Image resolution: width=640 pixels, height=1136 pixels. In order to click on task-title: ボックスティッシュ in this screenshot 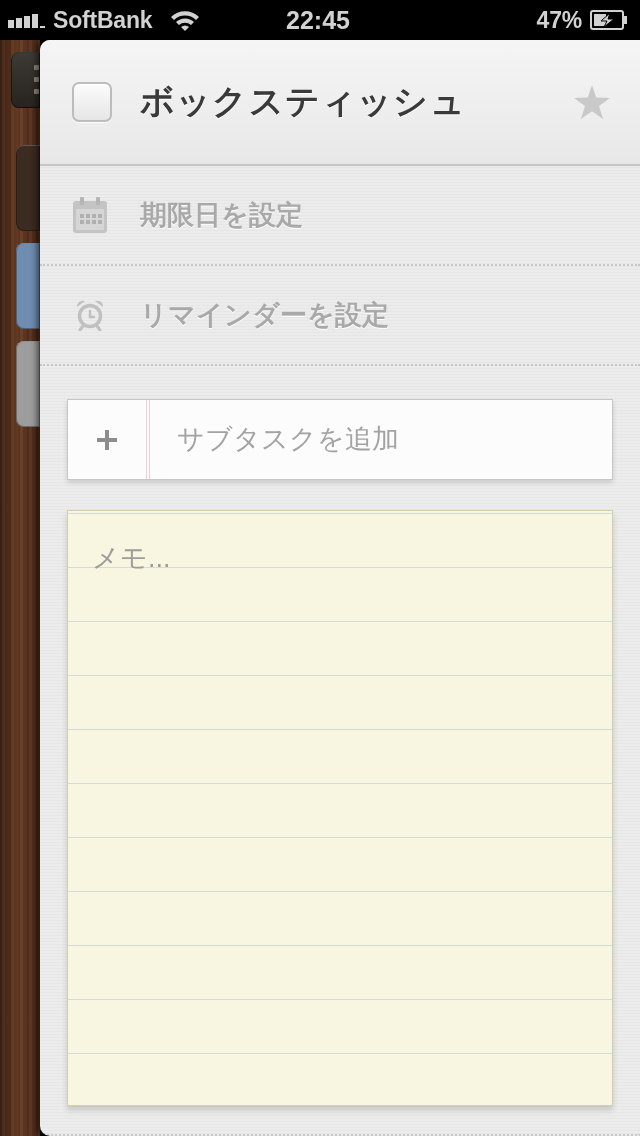, I will do `click(303, 101)`.